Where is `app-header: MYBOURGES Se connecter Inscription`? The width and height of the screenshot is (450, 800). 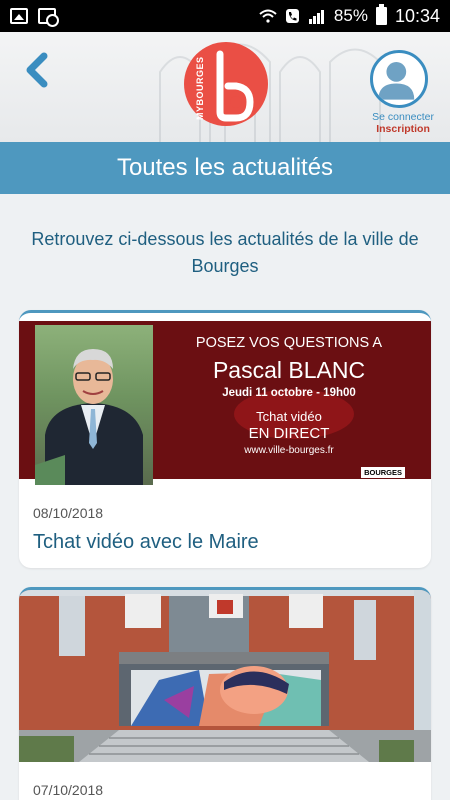
app-header: MYBOURGES Se connecter Inscription is located at coordinates (225, 87).